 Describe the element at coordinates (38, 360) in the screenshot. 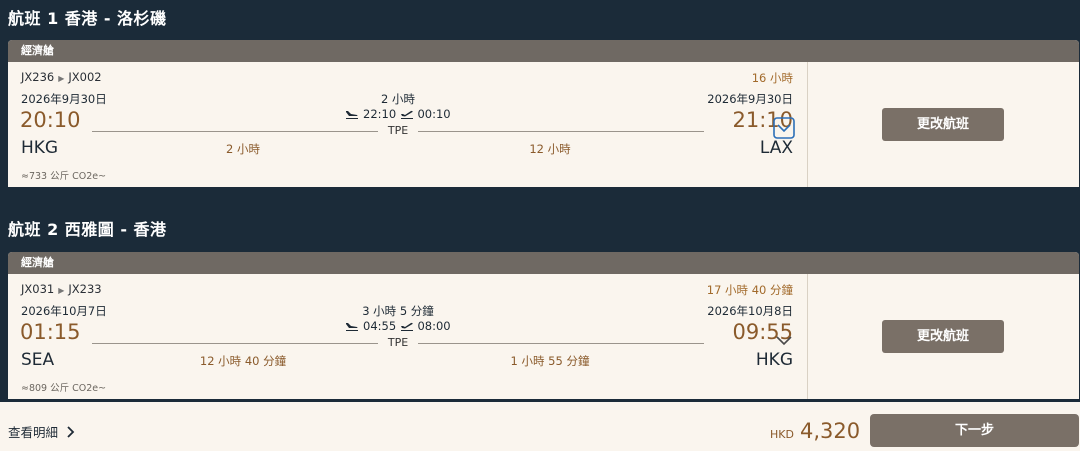

I see `depart-airport: SEA` at that location.